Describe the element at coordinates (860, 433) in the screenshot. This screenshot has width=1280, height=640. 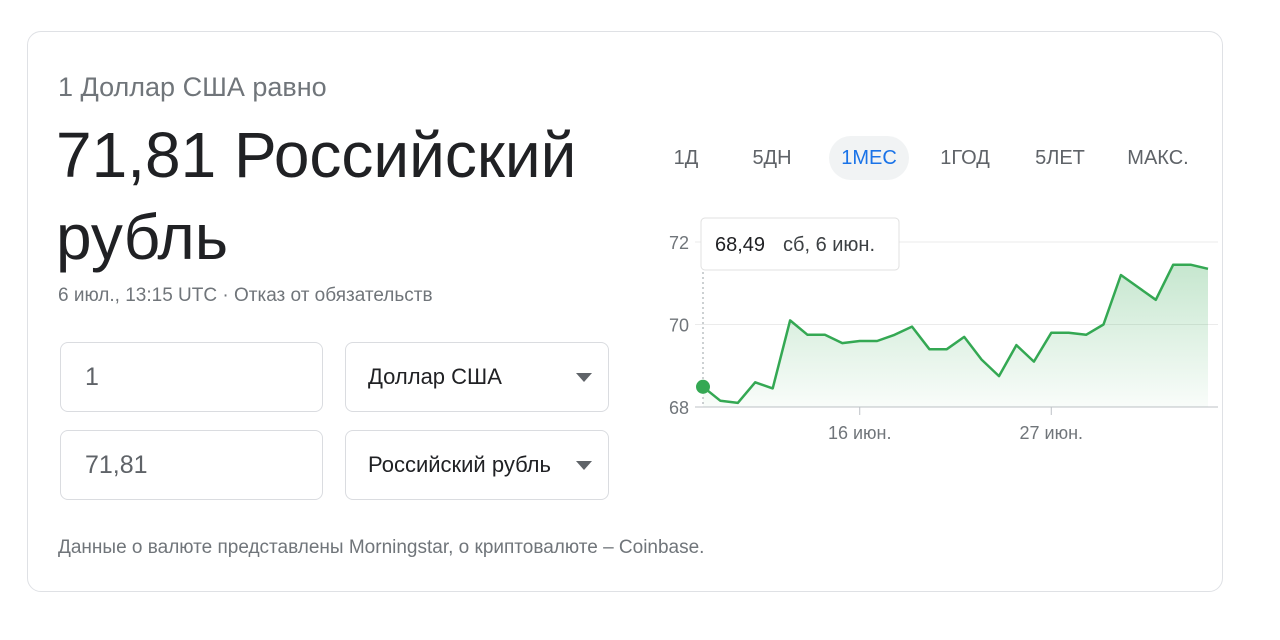
I see `x-tick-label: 16 июн.` at that location.